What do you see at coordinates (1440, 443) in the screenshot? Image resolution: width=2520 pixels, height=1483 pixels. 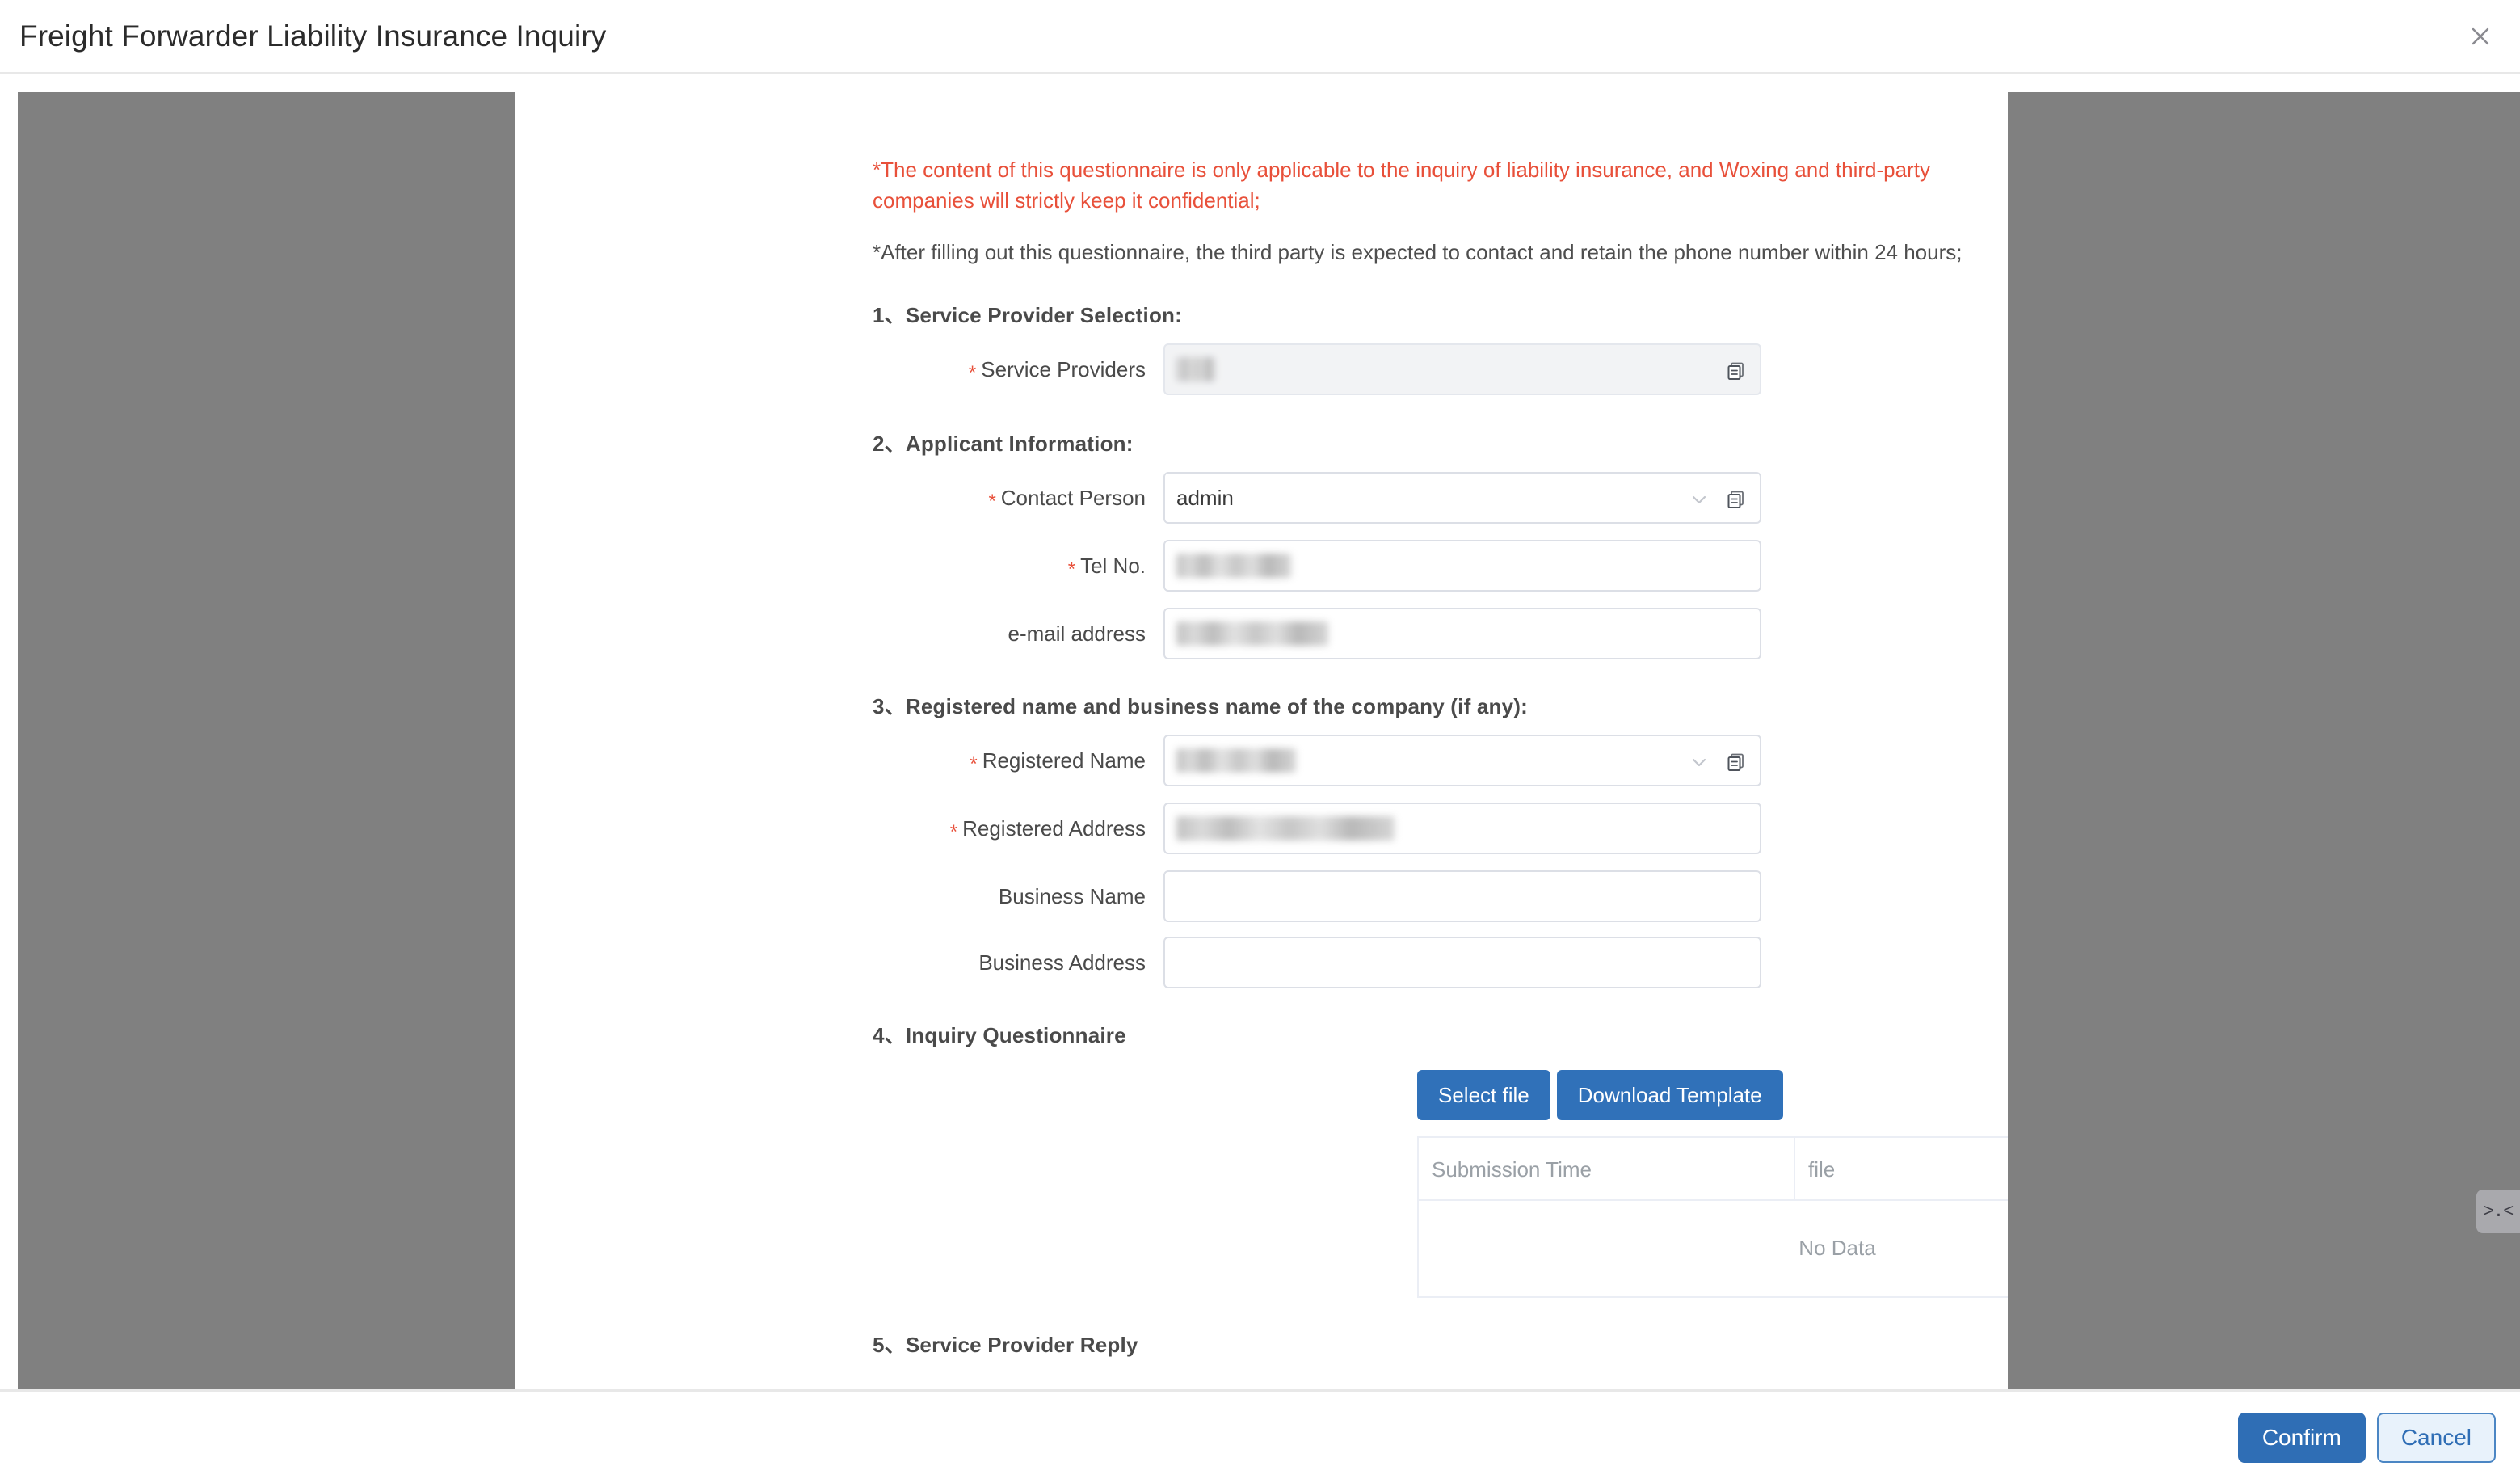 I see `section-2-heading: 2、Applicant Information:` at bounding box center [1440, 443].